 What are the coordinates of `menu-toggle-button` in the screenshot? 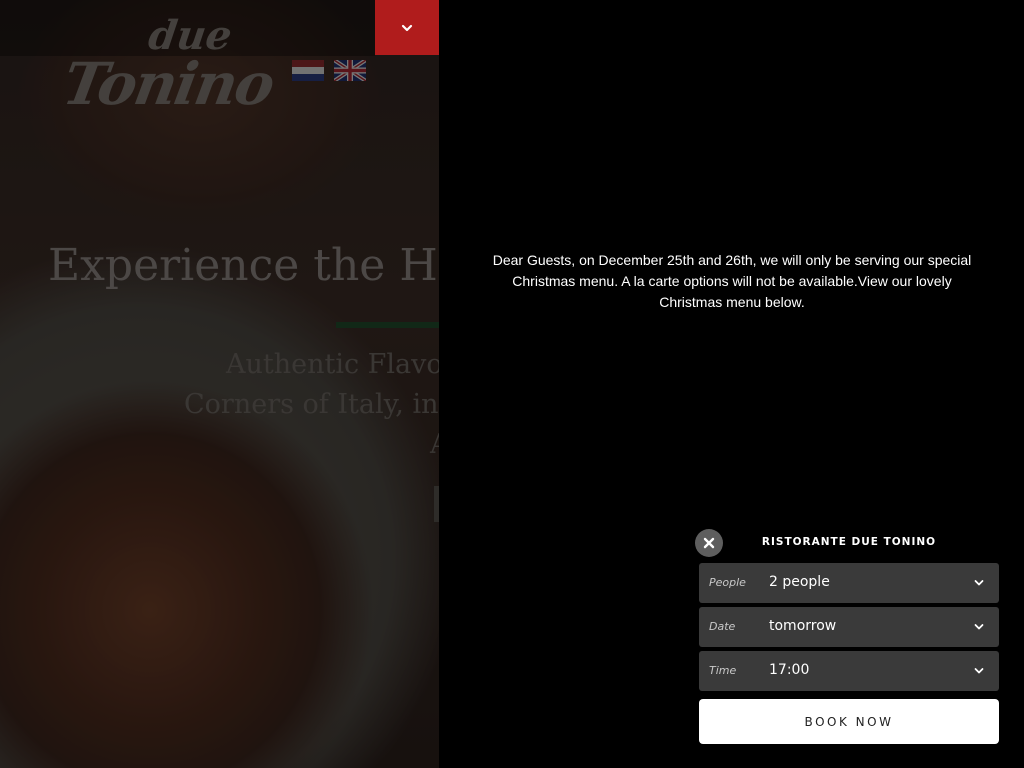 It's located at (407, 27).